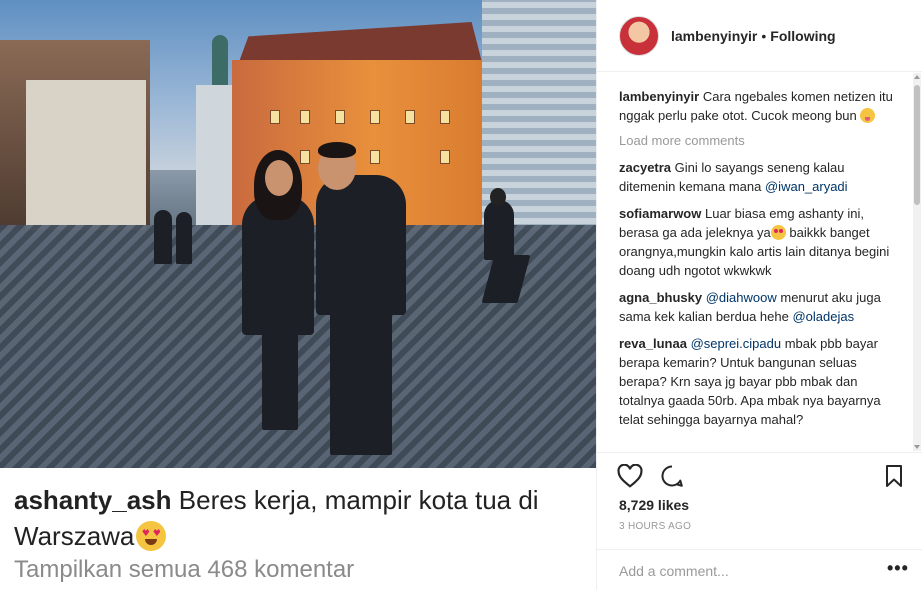 The height and width of the screenshot is (590, 922). What do you see at coordinates (741, 297) in the screenshot?
I see `comment-mention: @diahwoow` at bounding box center [741, 297].